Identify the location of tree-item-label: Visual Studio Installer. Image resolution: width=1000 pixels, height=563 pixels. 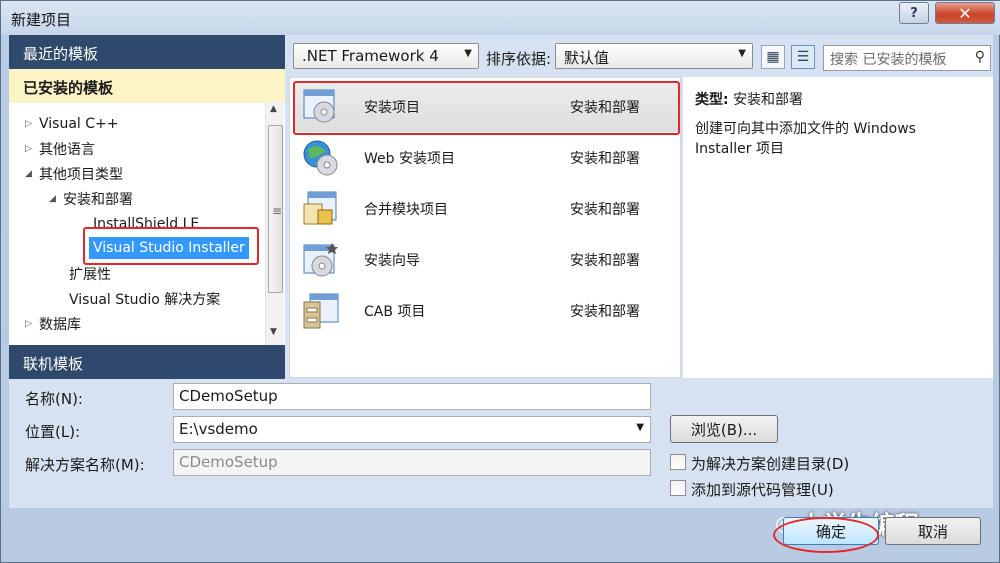
(169, 248).